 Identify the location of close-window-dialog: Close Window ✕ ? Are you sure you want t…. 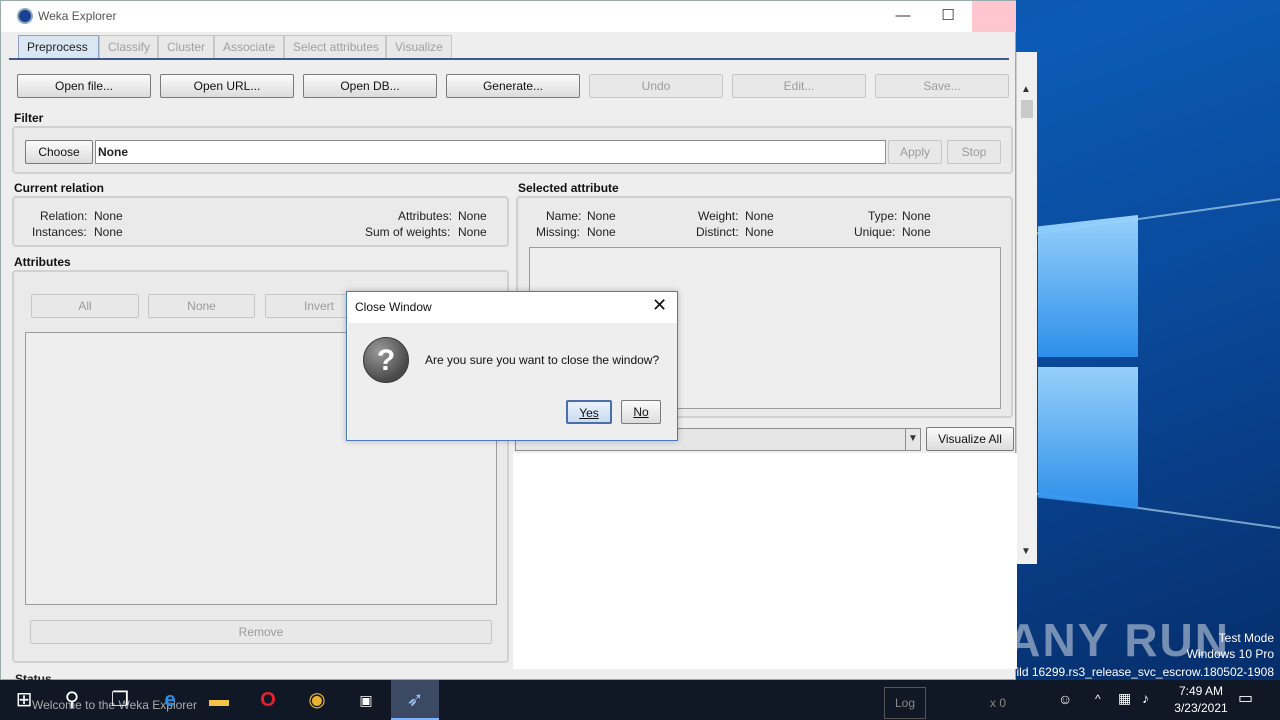
(512, 366).